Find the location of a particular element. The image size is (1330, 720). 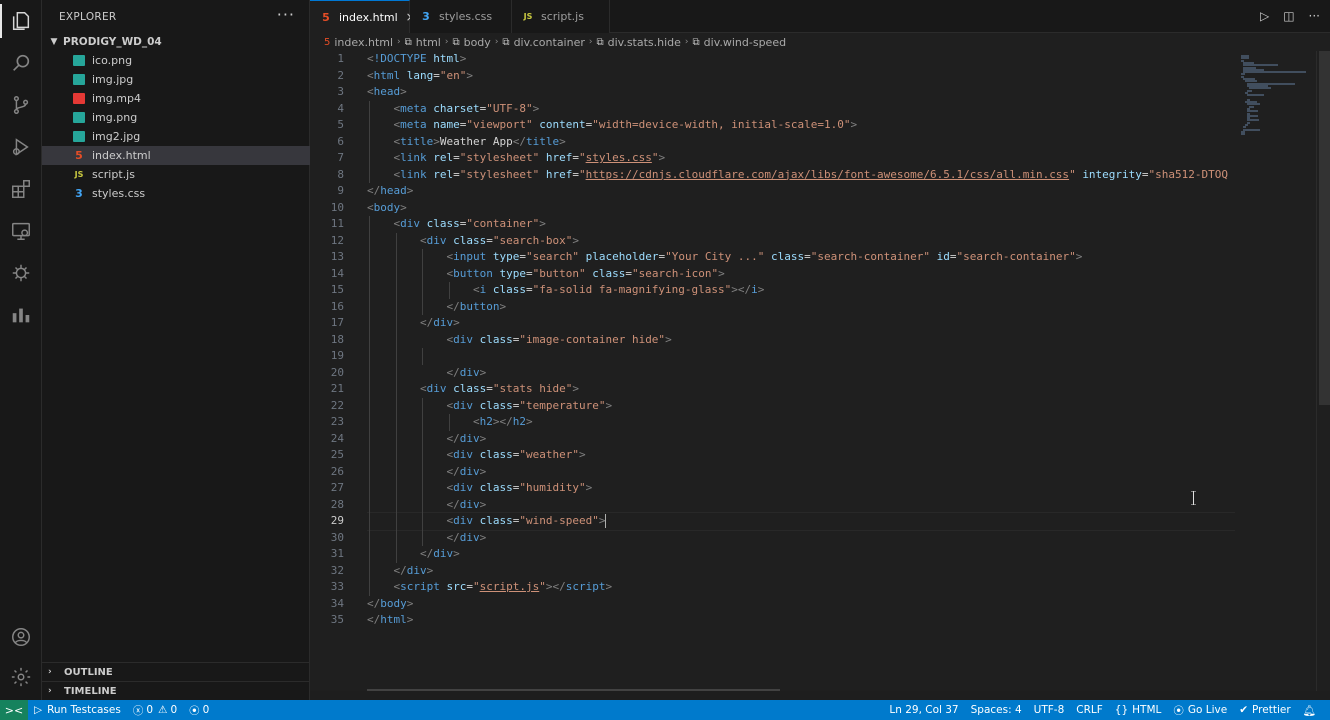

run-debug-icon is located at coordinates (21, 147).